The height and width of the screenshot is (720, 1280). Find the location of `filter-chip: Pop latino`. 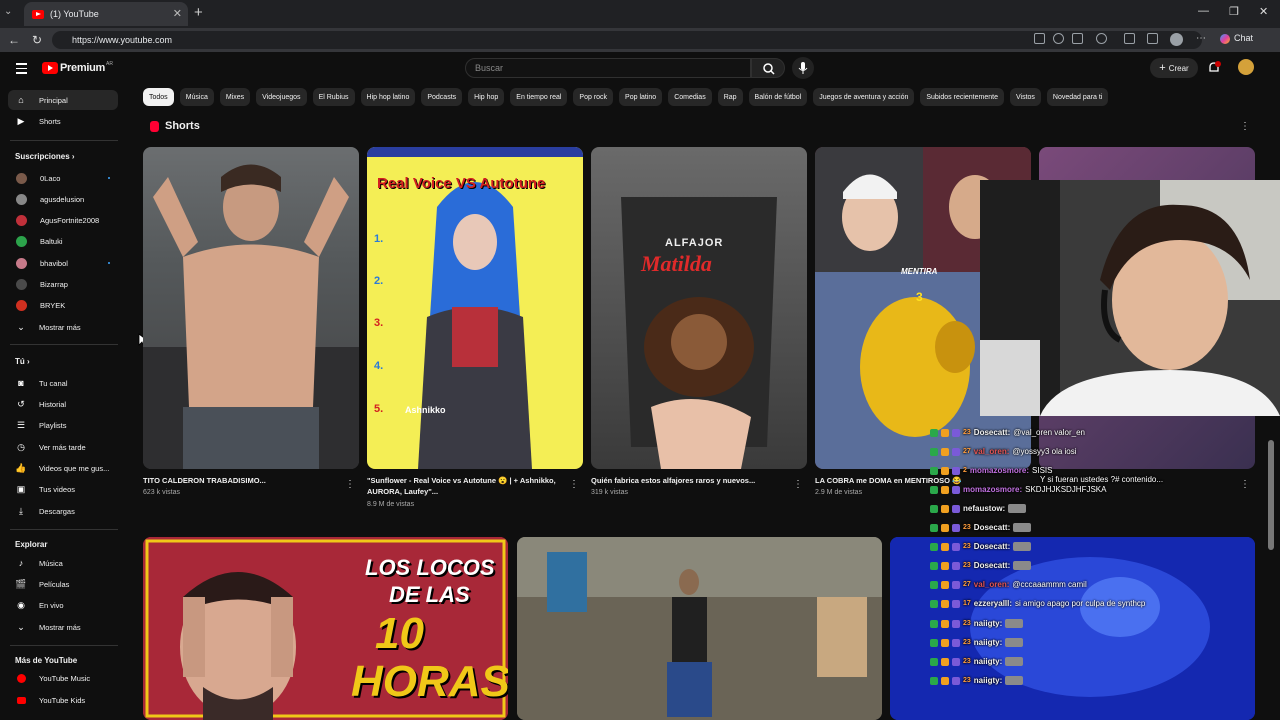

filter-chip: Pop latino is located at coordinates (641, 97).